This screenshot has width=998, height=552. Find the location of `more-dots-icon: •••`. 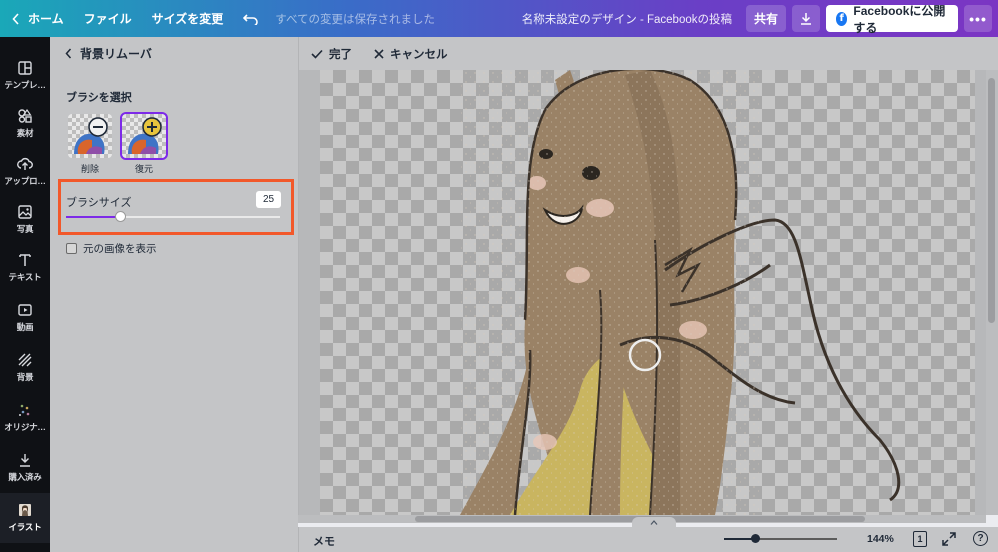

more-dots-icon: ••• is located at coordinates (978, 18).